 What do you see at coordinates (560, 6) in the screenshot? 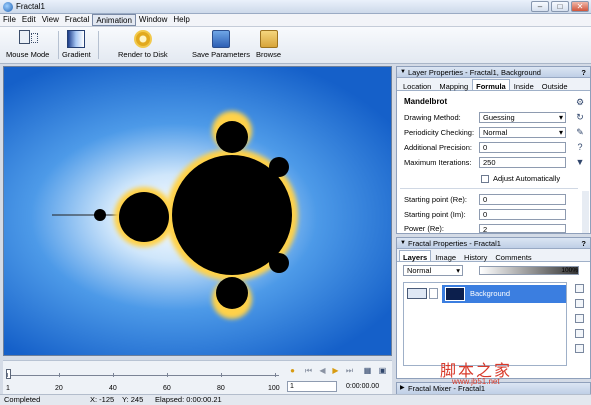
I see `maximize-button: □` at bounding box center [560, 6].